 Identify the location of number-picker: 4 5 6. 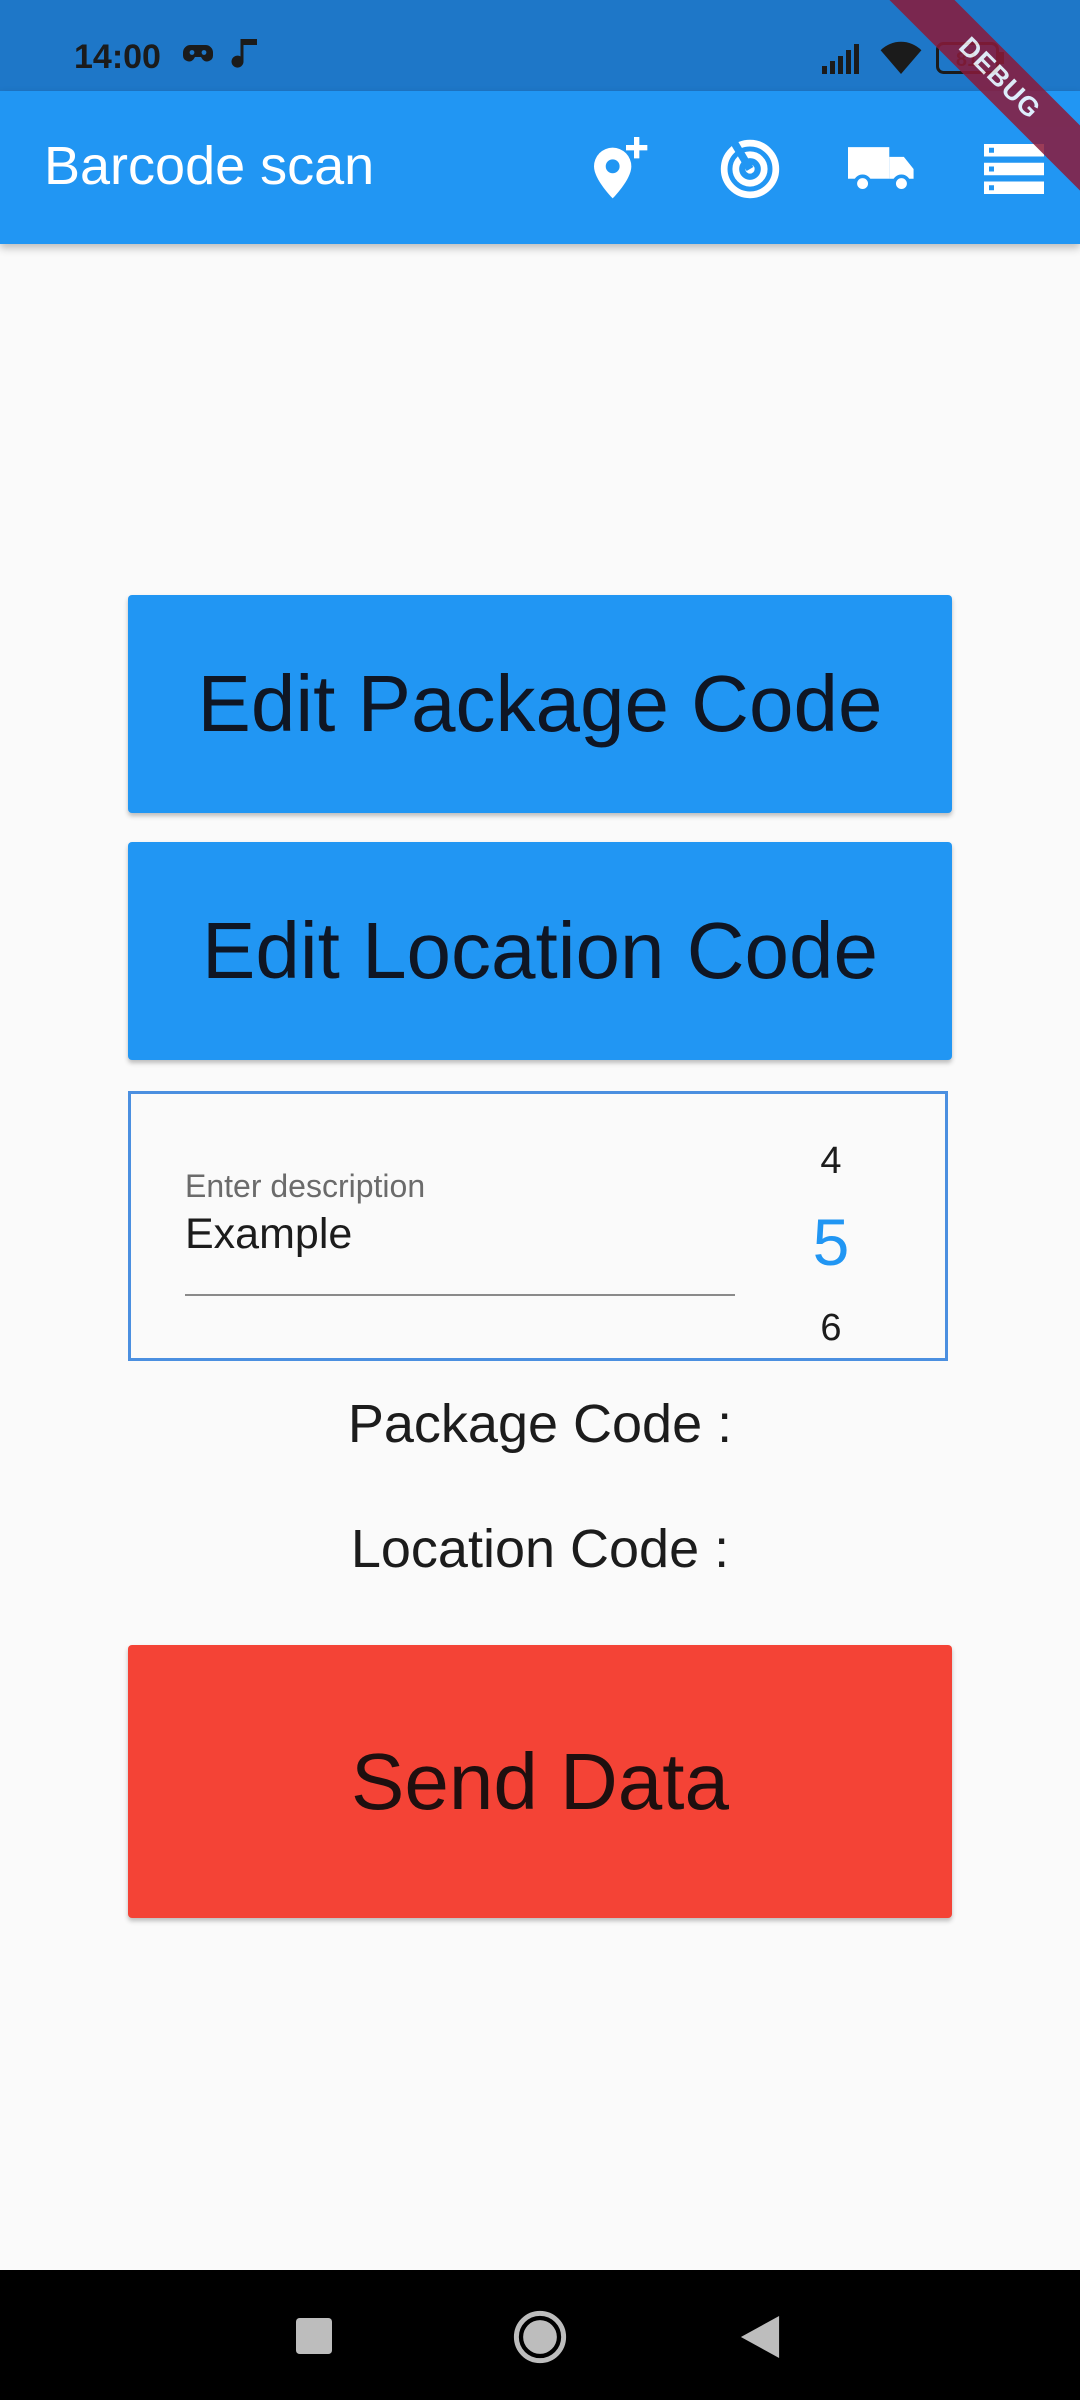
(831, 1226).